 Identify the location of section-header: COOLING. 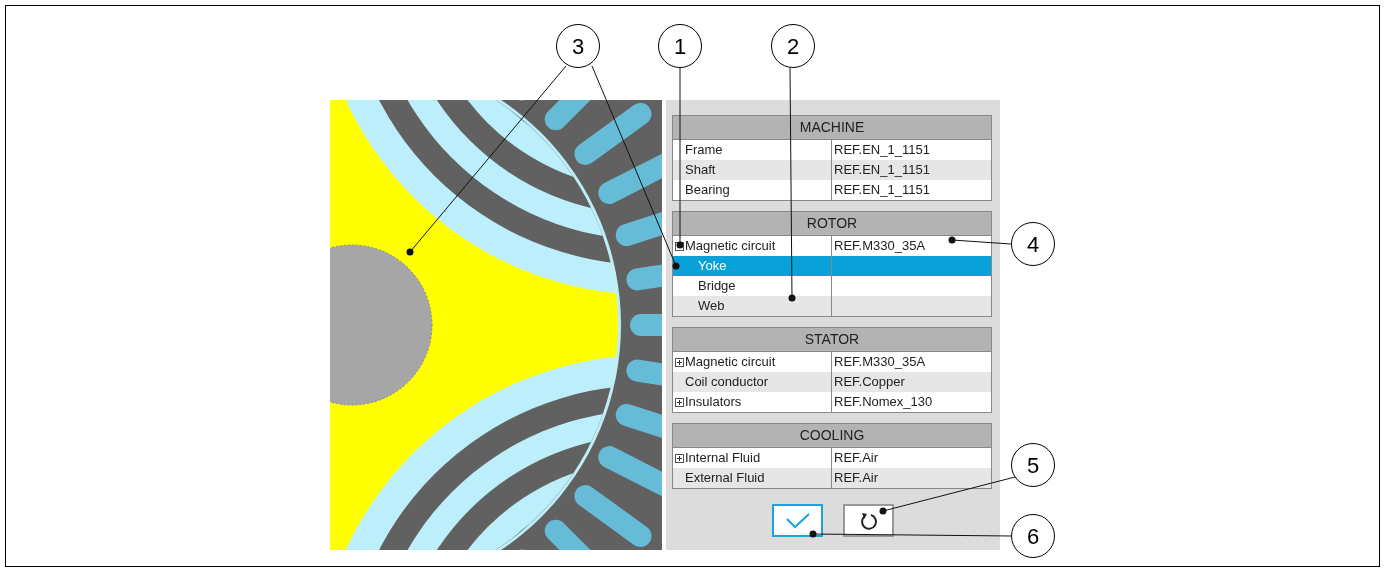
(832, 436).